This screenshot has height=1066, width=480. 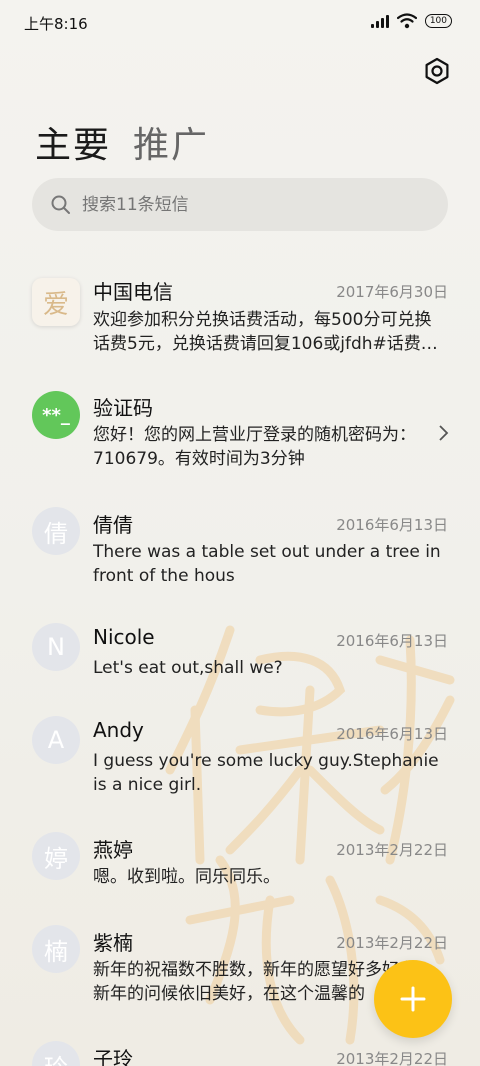 What do you see at coordinates (186, 877) in the screenshot?
I see `message-preview: 嗯。收到啦。同乐同乐。` at bounding box center [186, 877].